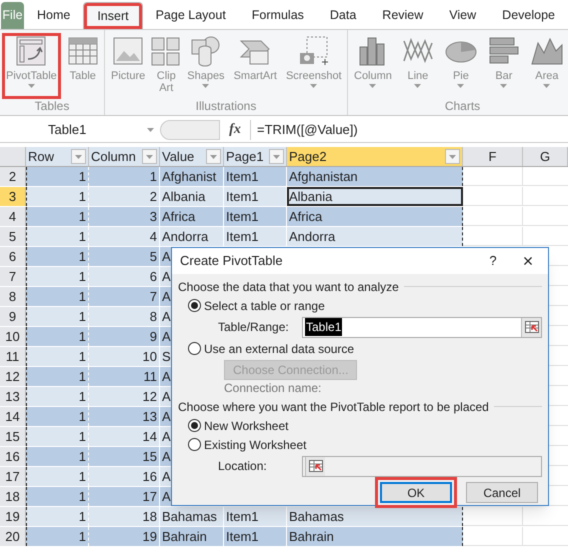 The width and height of the screenshot is (568, 550). What do you see at coordinates (13, 516) in the screenshot?
I see `row-number: 19` at bounding box center [13, 516].